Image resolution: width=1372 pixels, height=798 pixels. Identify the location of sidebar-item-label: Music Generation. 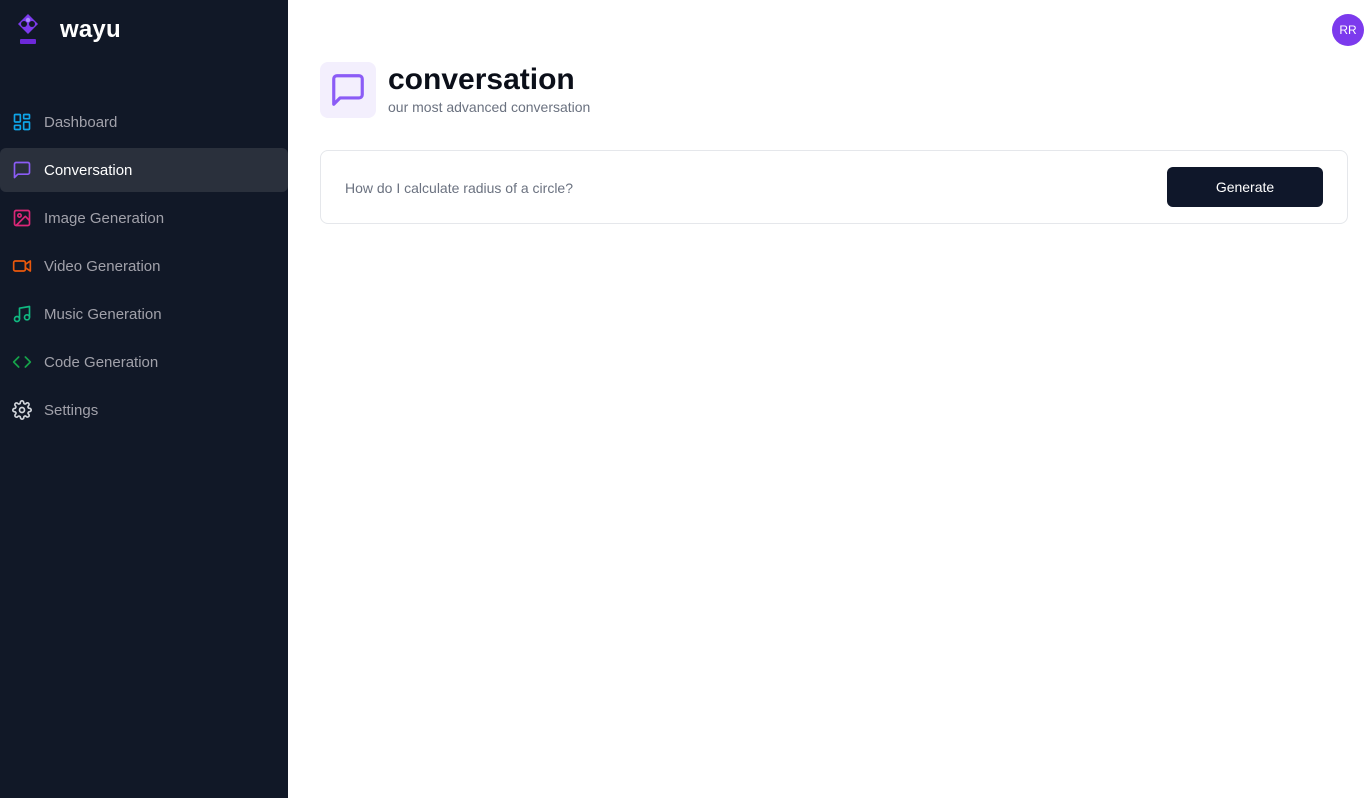
(103, 314).